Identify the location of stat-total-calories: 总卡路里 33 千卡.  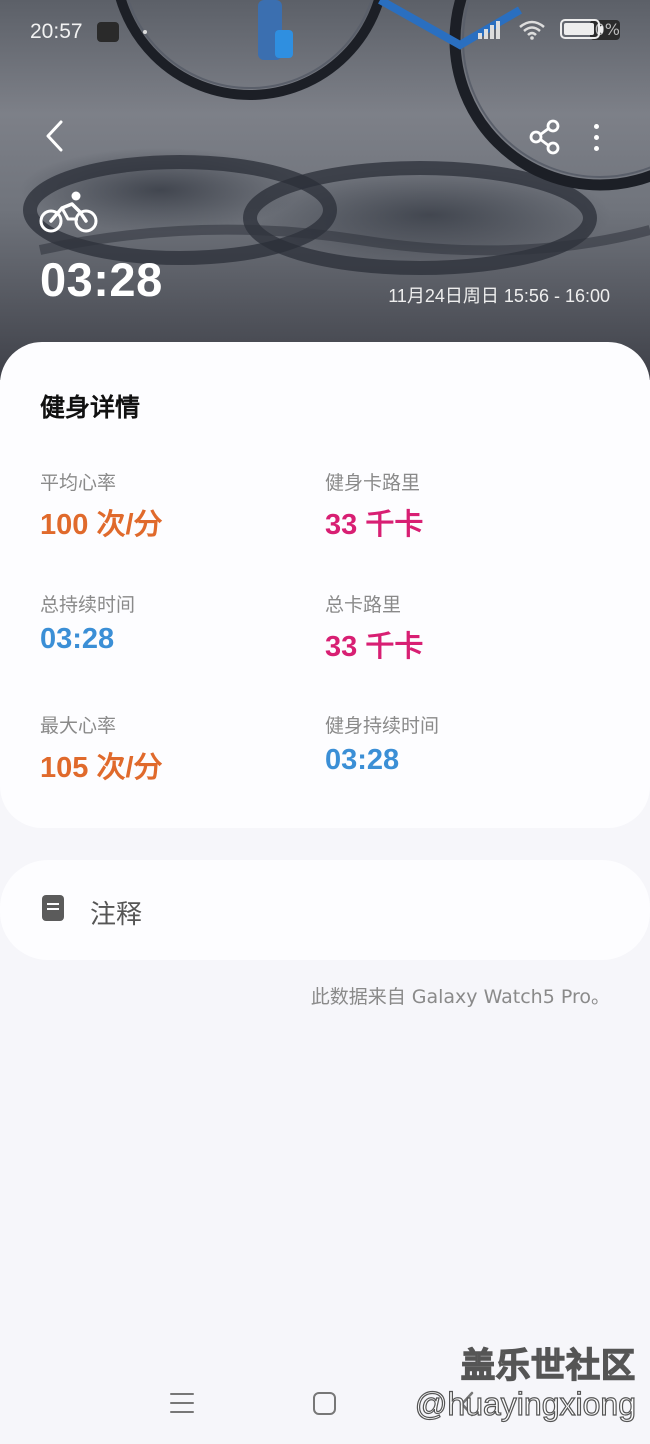
(465, 627).